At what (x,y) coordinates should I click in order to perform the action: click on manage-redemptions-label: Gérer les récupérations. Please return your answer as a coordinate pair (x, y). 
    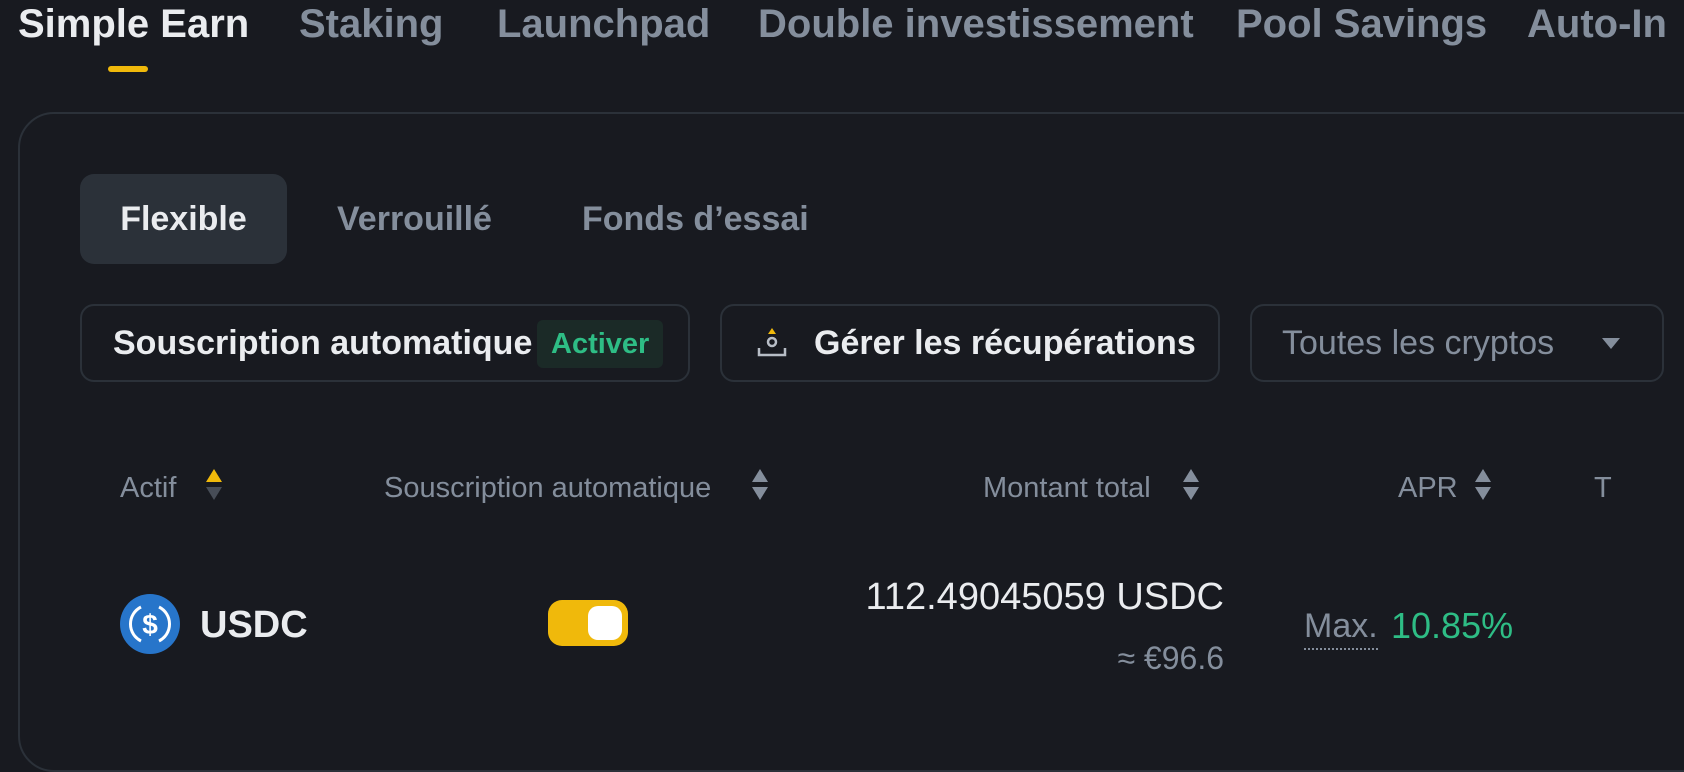
    Looking at the image, I should click on (1005, 343).